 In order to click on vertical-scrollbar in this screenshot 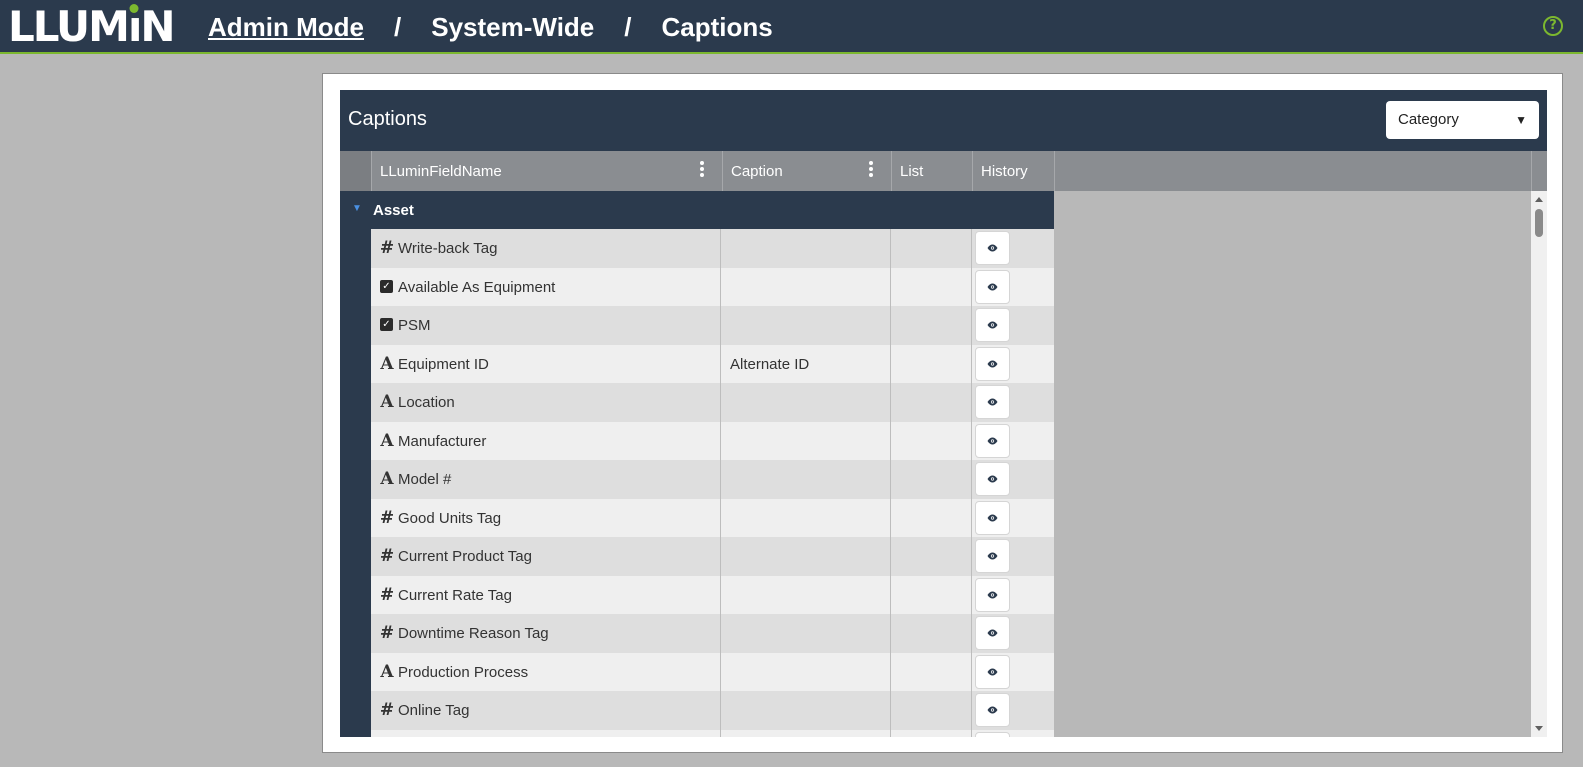, I will do `click(1539, 464)`.